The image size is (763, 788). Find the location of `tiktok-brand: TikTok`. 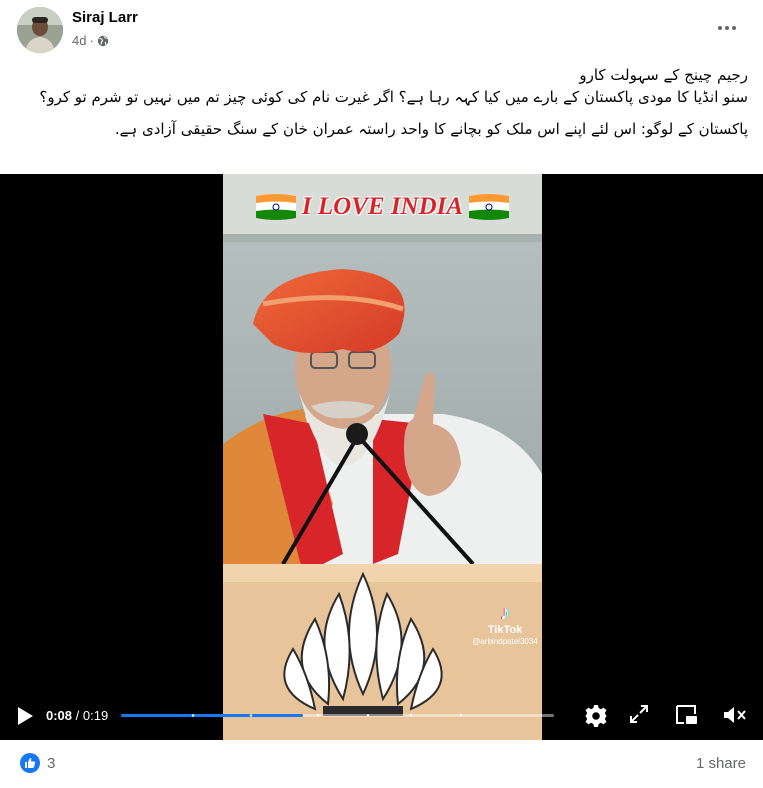

tiktok-brand: TikTok is located at coordinates (505, 630).